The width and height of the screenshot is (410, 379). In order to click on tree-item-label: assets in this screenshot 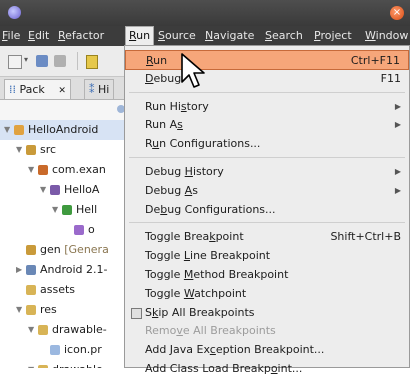, I will do `click(58, 289)`.